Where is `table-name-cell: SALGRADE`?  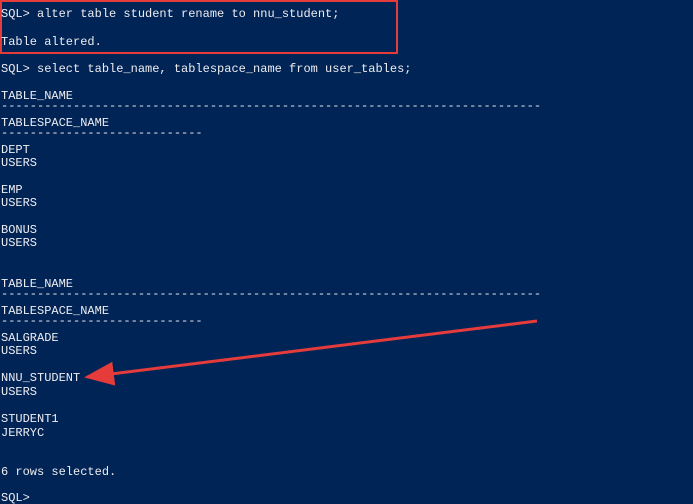
table-name-cell: SALGRADE is located at coordinates (30, 338).